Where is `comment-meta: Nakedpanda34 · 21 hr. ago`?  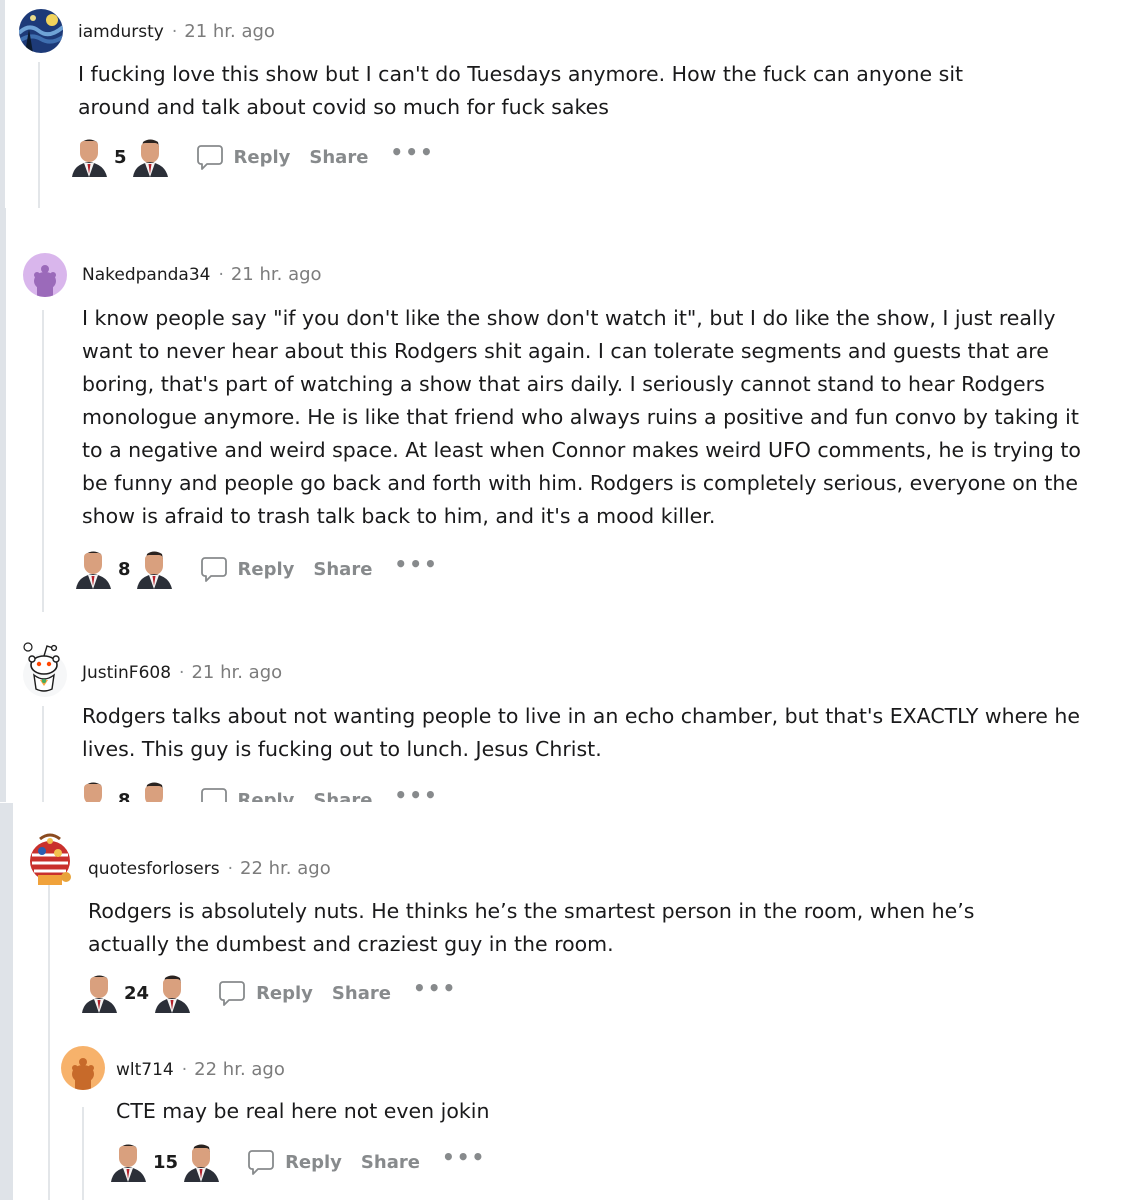
comment-meta: Nakedpanda34 · 21 hr. ago is located at coordinates (202, 274).